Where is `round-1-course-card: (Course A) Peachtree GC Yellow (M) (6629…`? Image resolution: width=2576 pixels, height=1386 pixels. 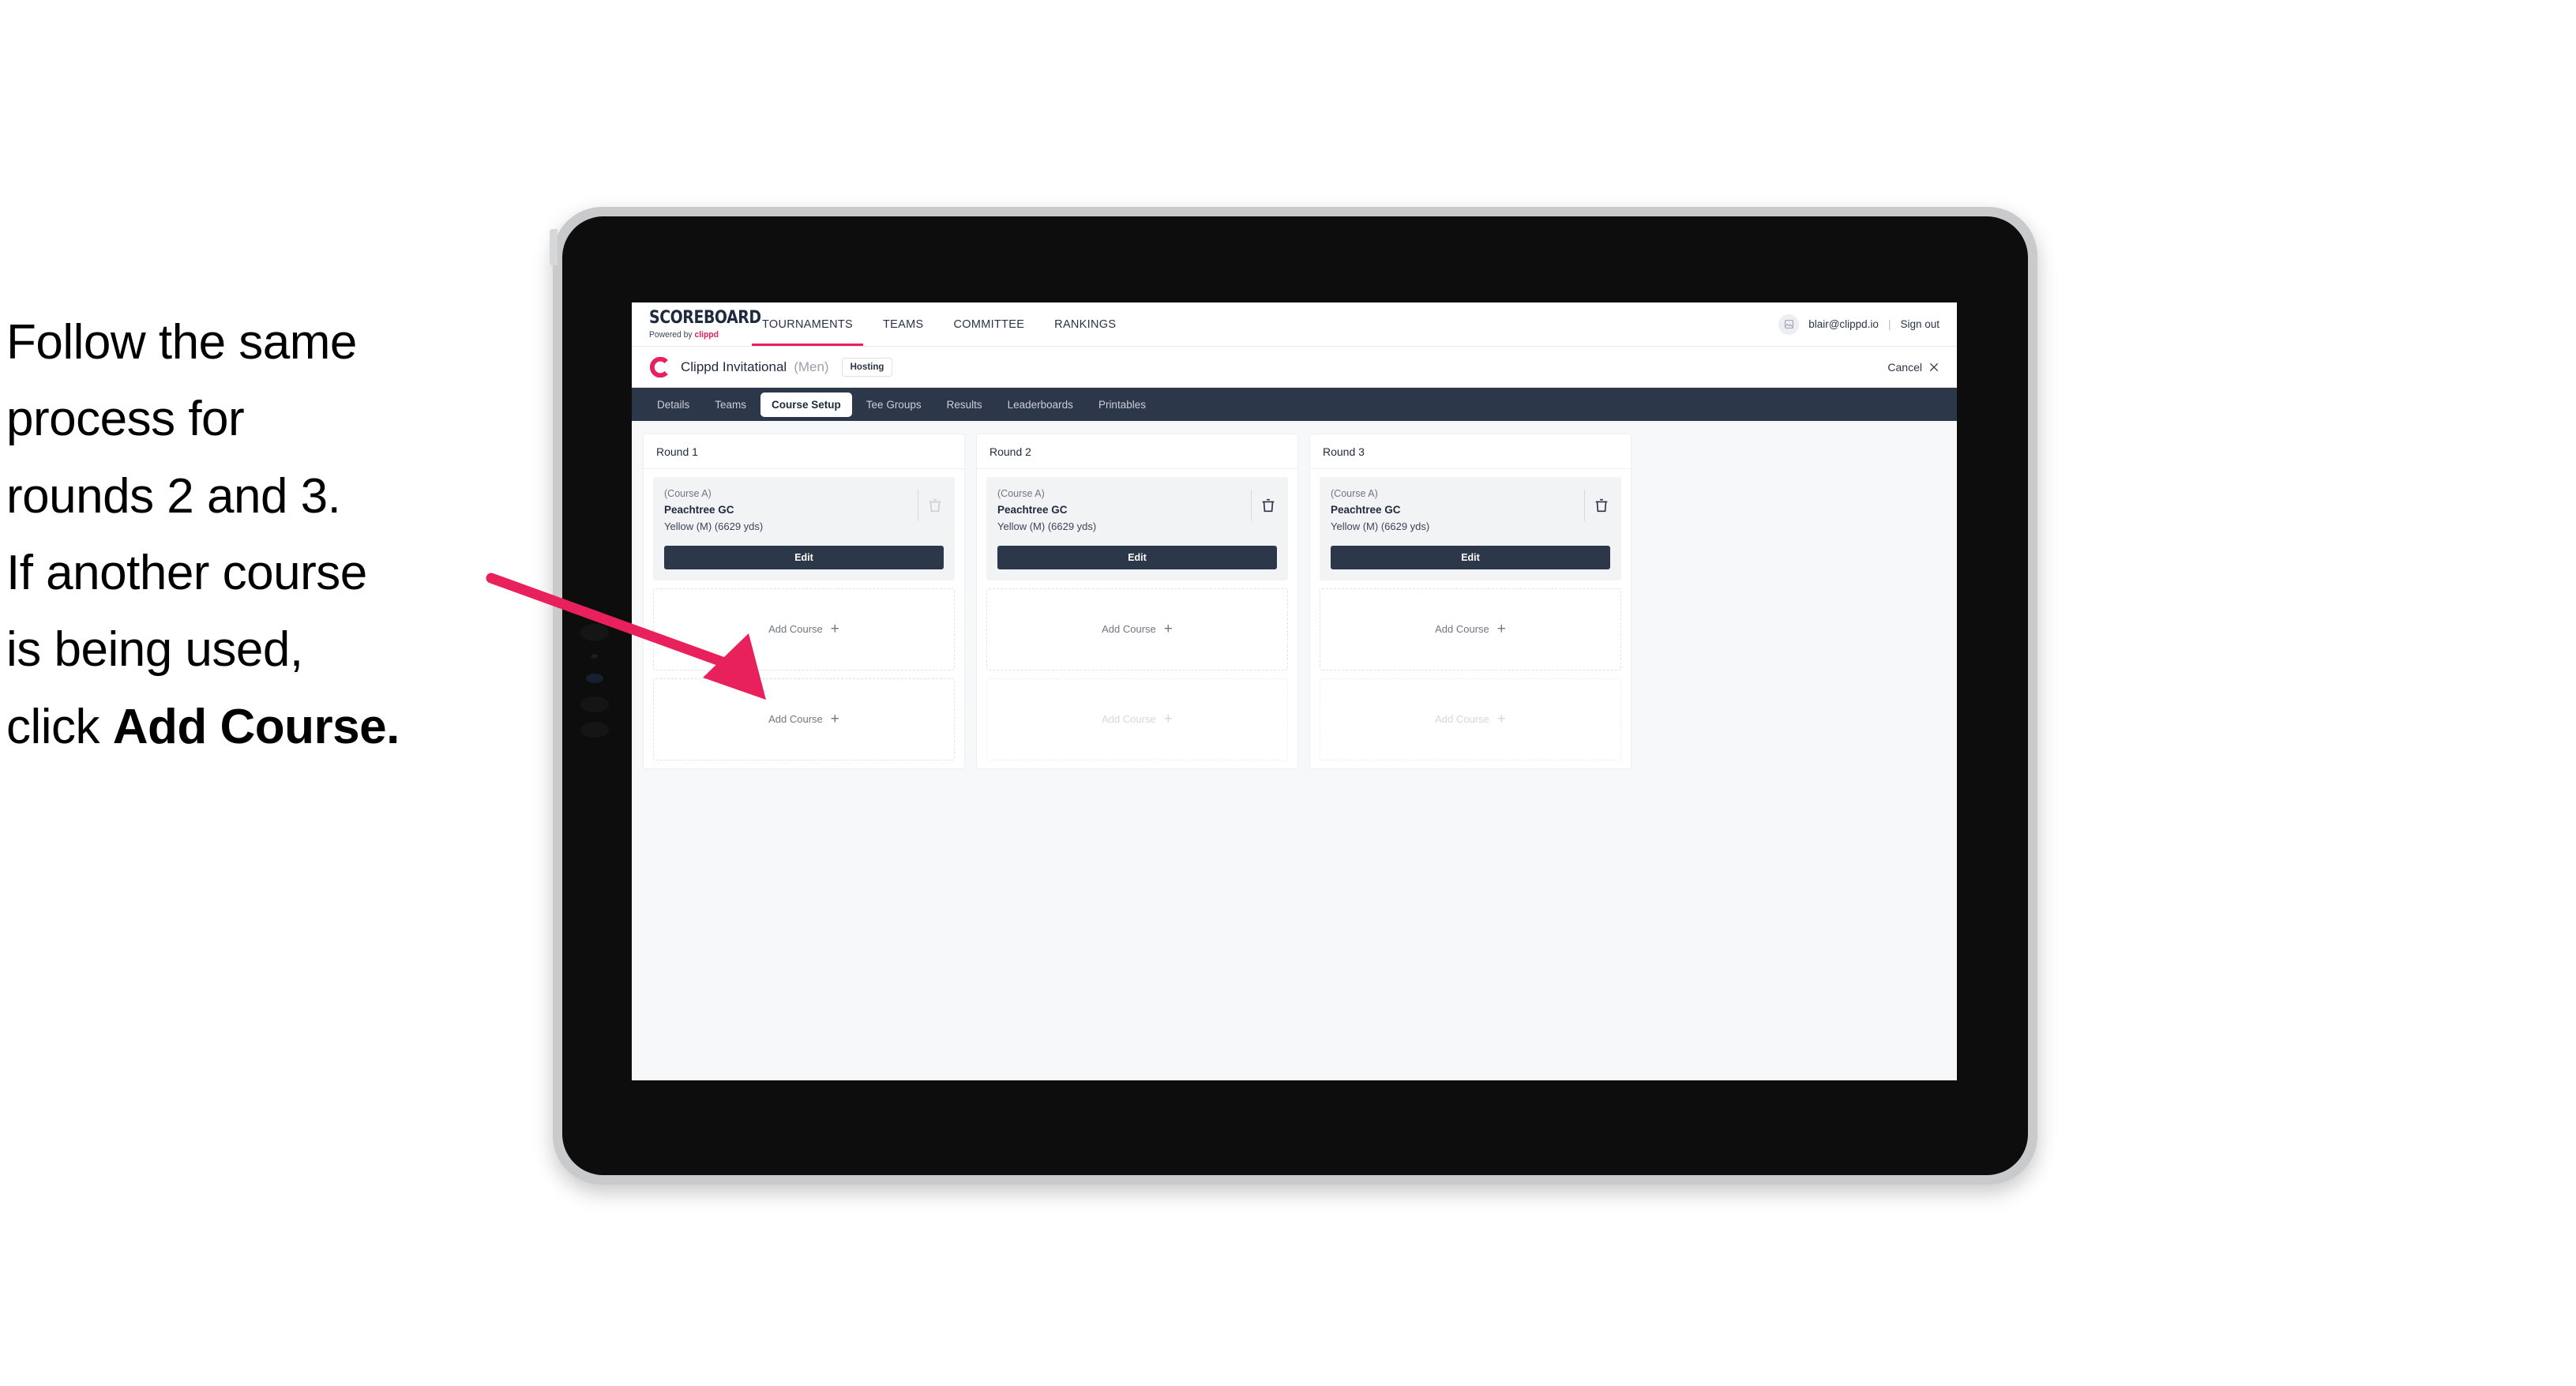
round-1-course-card: (Course A) Peachtree GC Yellow (M) (6629… is located at coordinates (804, 528).